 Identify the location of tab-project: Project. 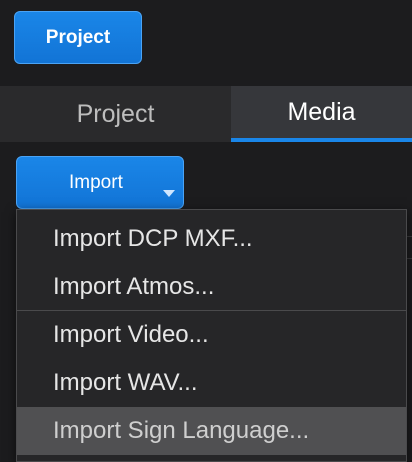
(115, 114).